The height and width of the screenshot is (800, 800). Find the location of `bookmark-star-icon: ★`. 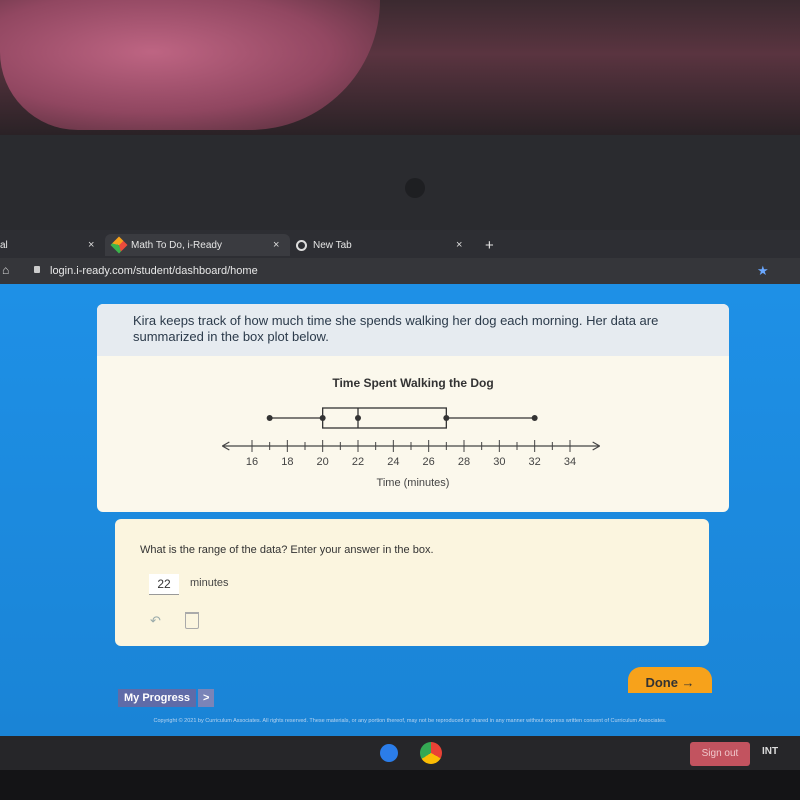

bookmark-star-icon: ★ is located at coordinates (763, 271).